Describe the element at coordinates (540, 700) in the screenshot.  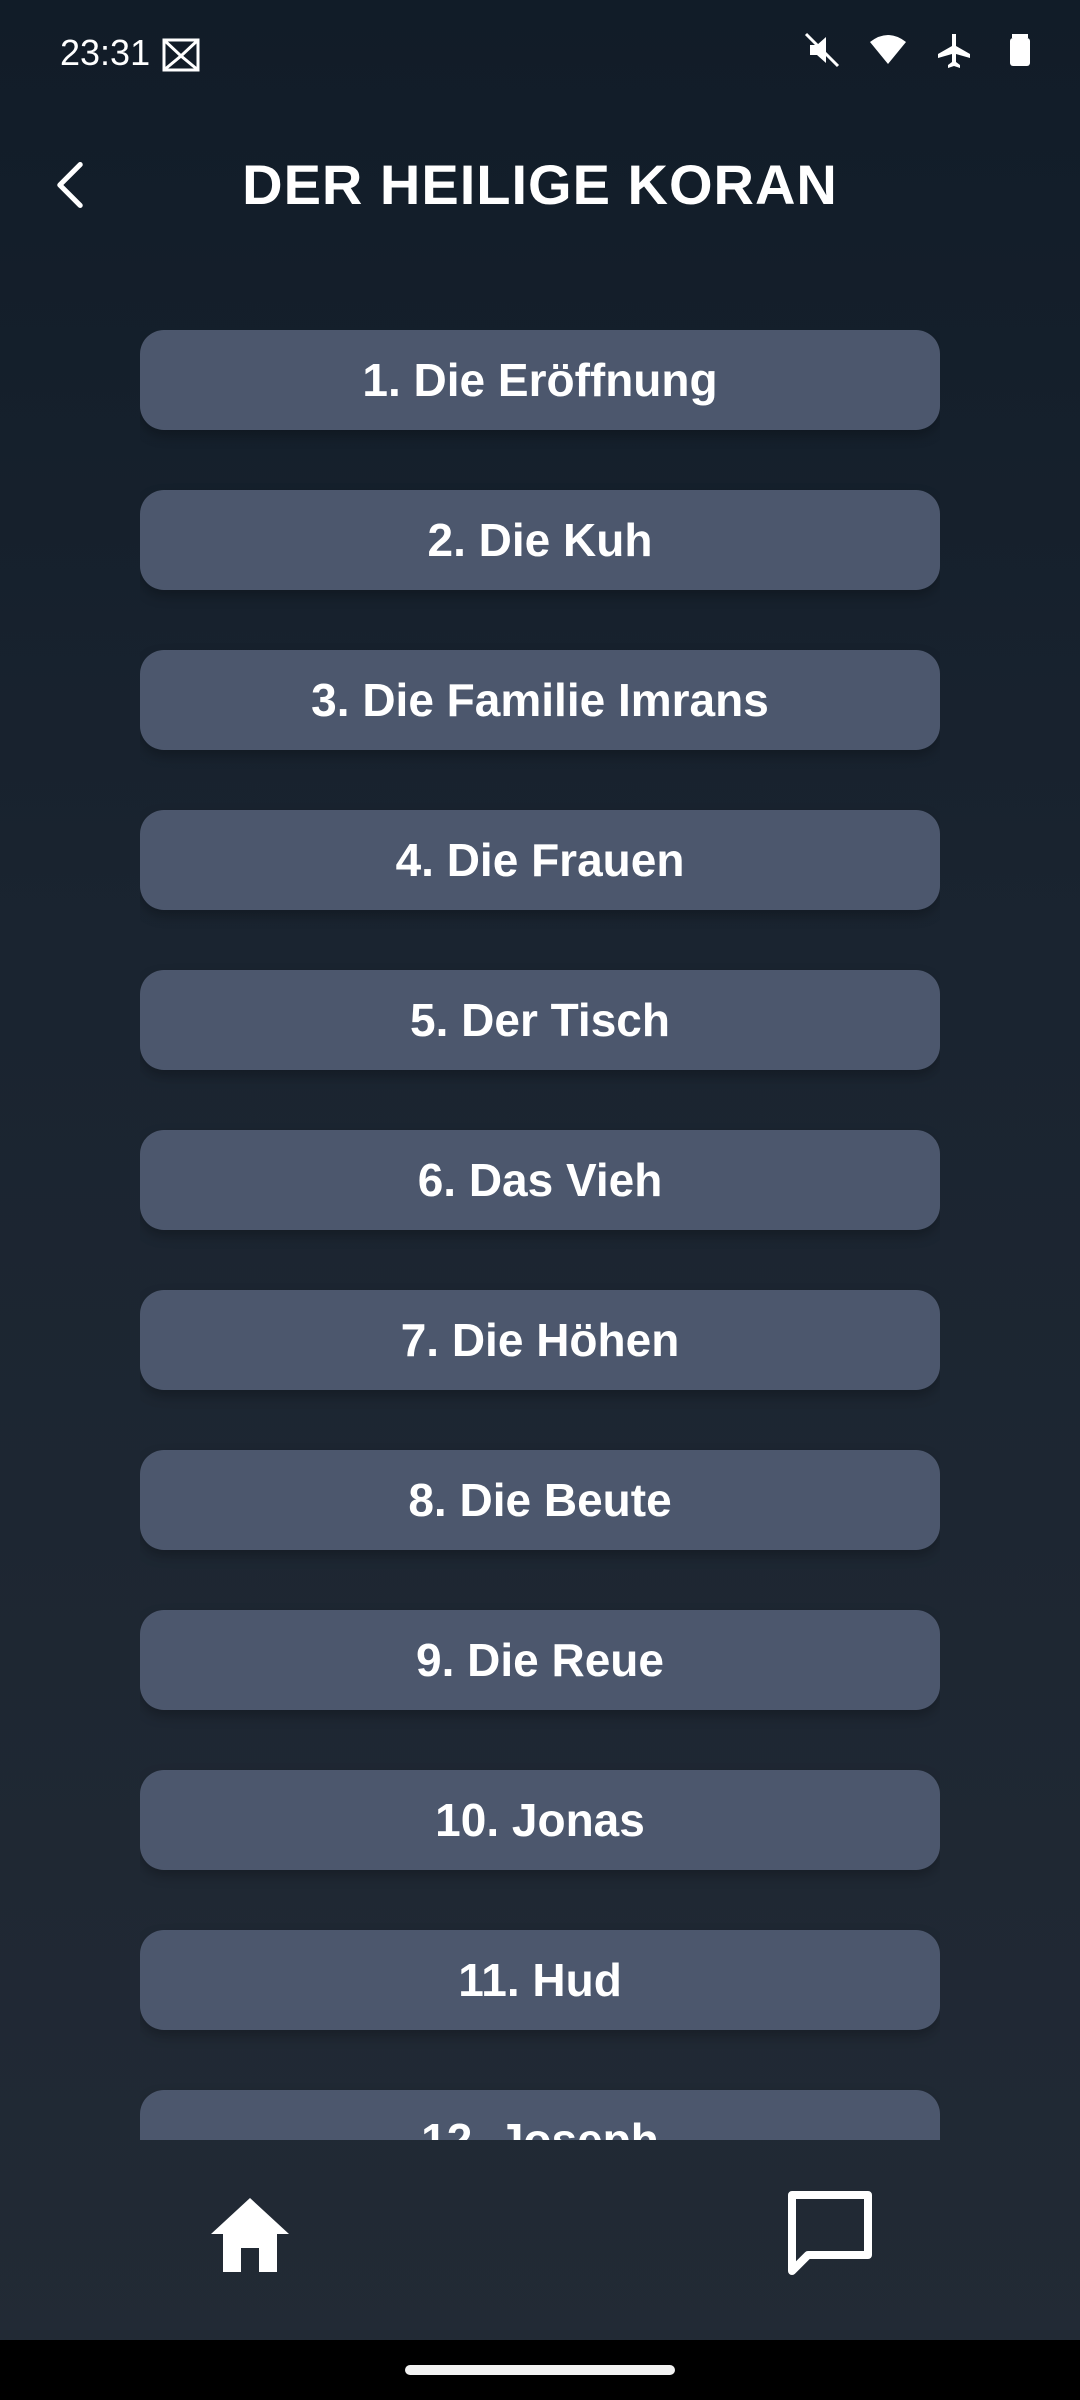
I see `sura-button-3: 3. Die Familie Imrans` at that location.